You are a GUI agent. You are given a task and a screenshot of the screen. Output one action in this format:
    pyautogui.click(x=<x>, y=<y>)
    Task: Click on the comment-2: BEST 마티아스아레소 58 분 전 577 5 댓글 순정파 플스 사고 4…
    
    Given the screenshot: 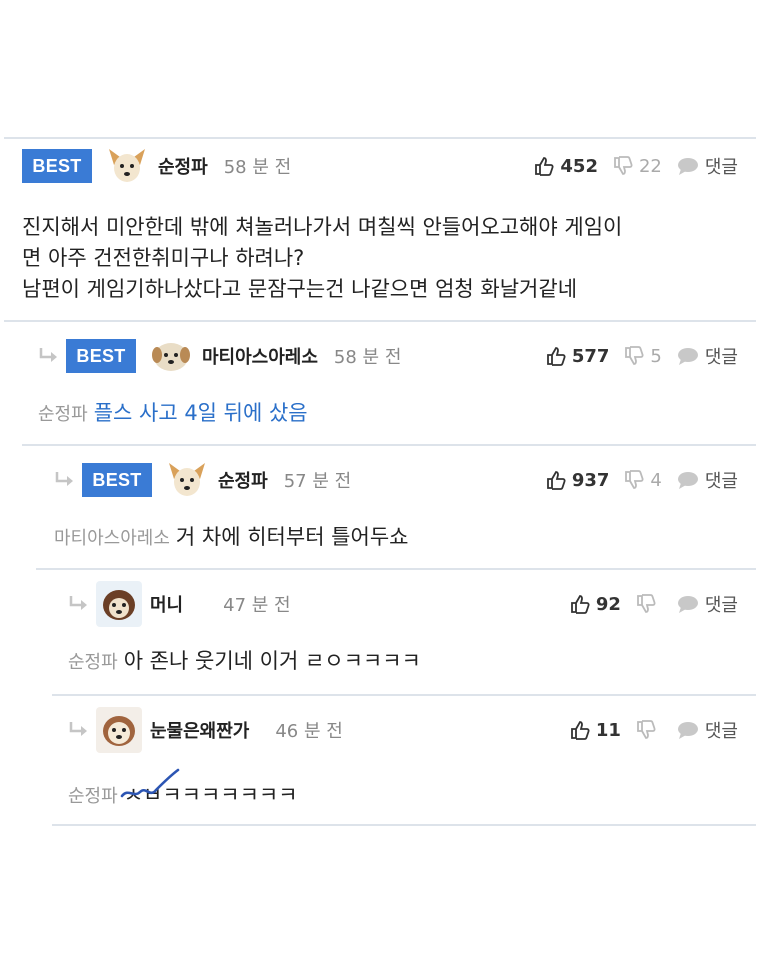 What is the action you would take?
    pyautogui.click(x=388, y=384)
    